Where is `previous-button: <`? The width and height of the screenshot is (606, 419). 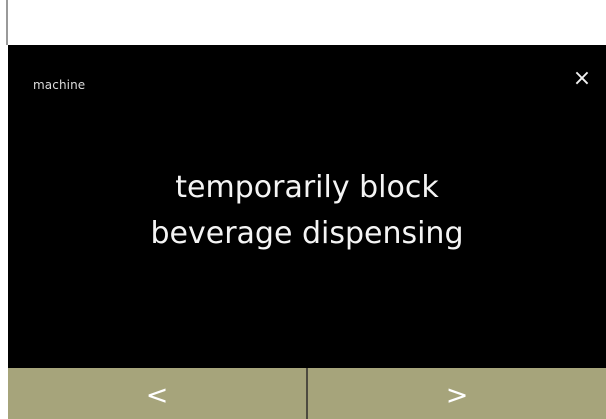
previous-button: < is located at coordinates (158, 393).